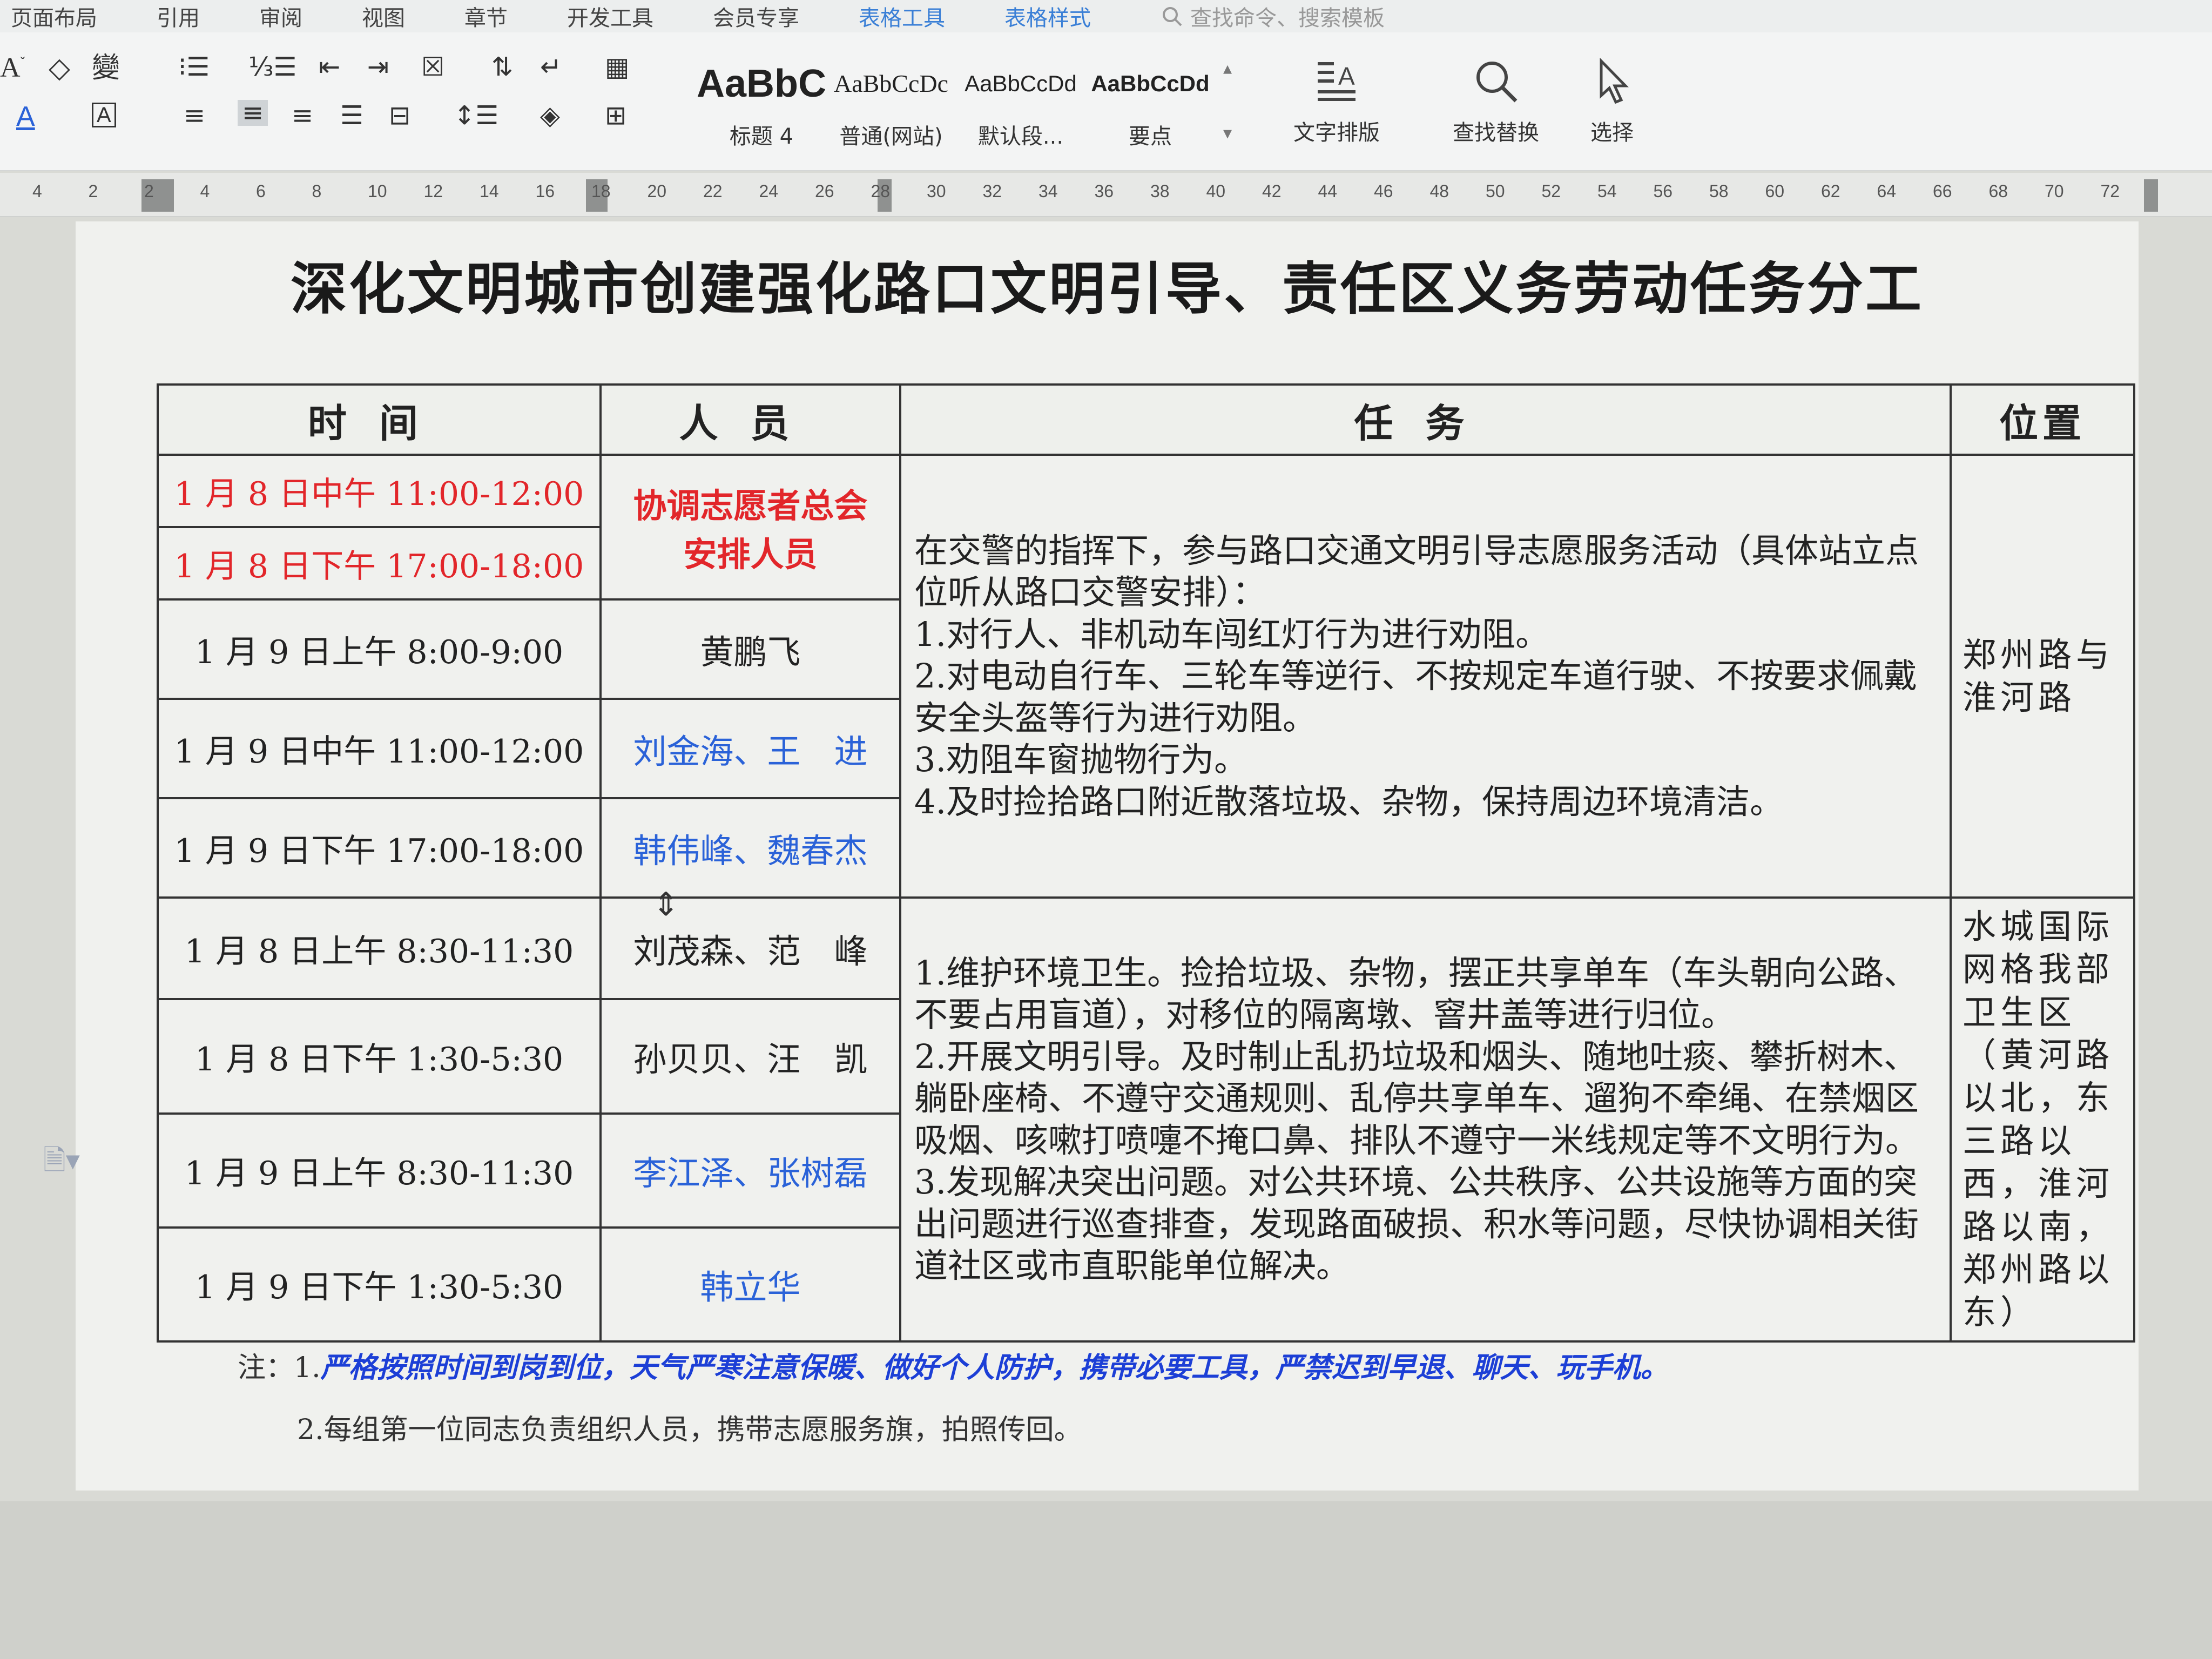 This screenshot has width=2212, height=1659. Describe the element at coordinates (1021, 83) in the screenshot. I see `style-default-paragraph-sample: AaBbCcDd` at that location.